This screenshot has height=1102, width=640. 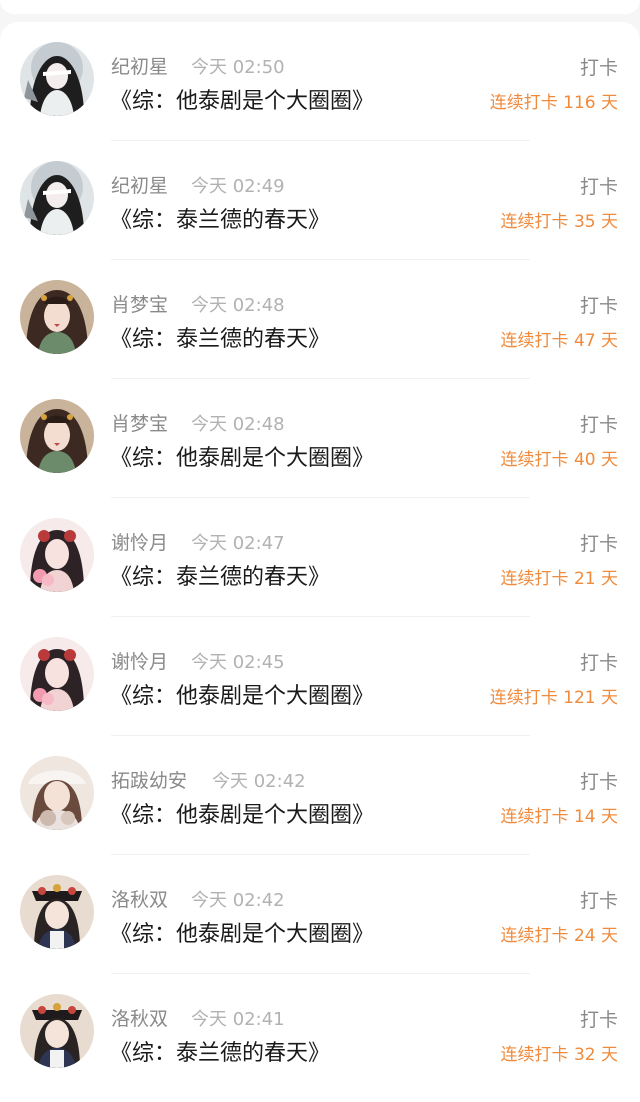 What do you see at coordinates (320, 676) in the screenshot?
I see `checkin-item: 谢怜月 今天 02:45 《综：他泰剧是个大圈圈》 打卡 连续打卡 121 天` at bounding box center [320, 676].